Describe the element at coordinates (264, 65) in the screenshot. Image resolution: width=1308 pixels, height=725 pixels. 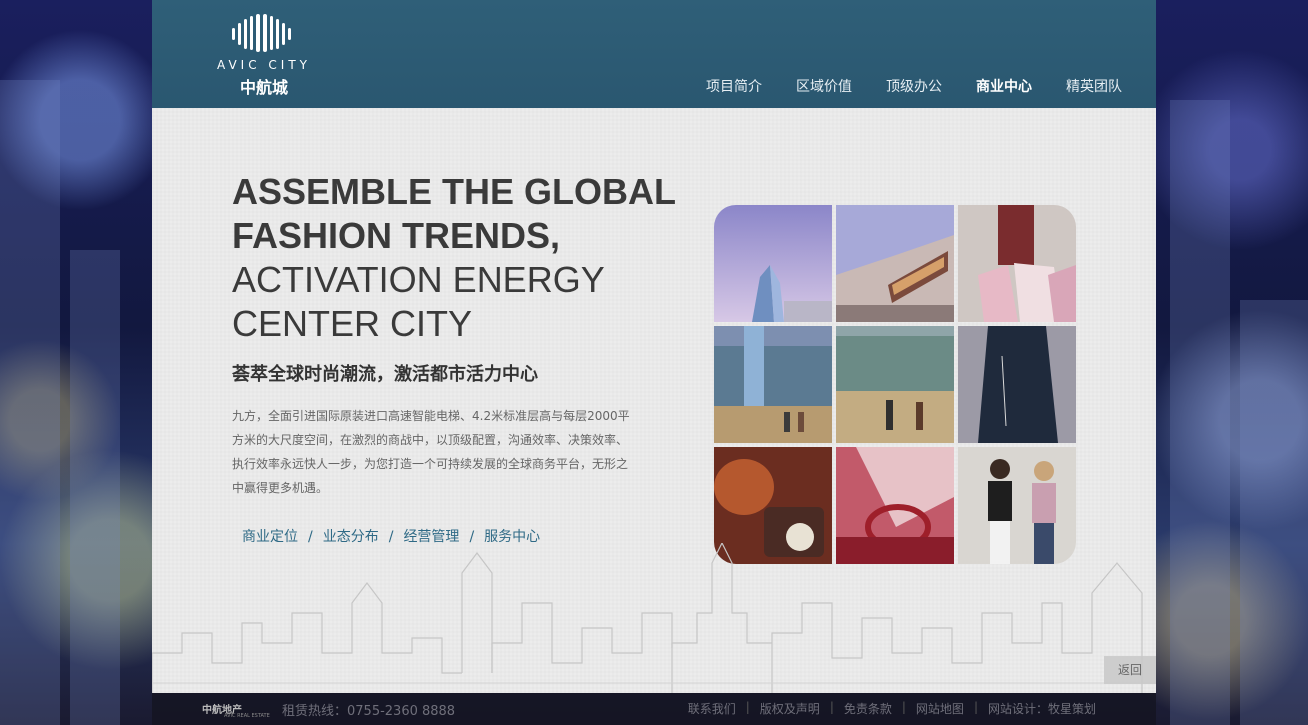
I see `logo-text-en: AVIC CITY` at that location.